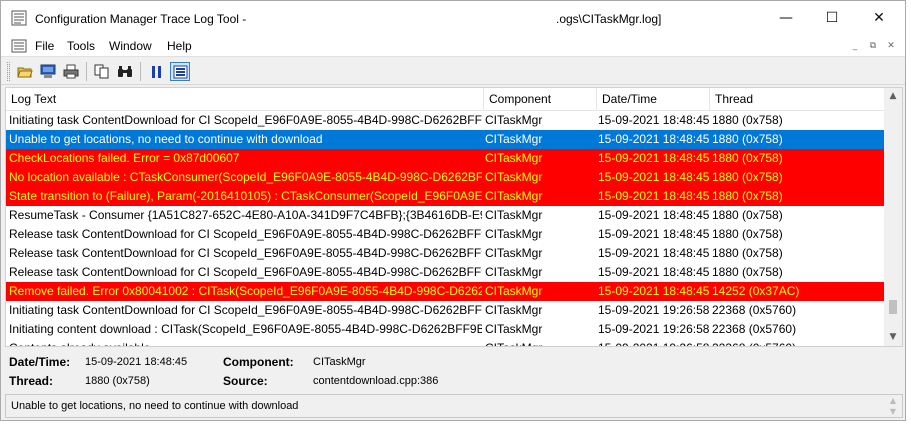 The height and width of the screenshot is (428, 911). What do you see at coordinates (136, 362) in the screenshot?
I see `datetime-value: 15-09-2021 18:48:45` at bounding box center [136, 362].